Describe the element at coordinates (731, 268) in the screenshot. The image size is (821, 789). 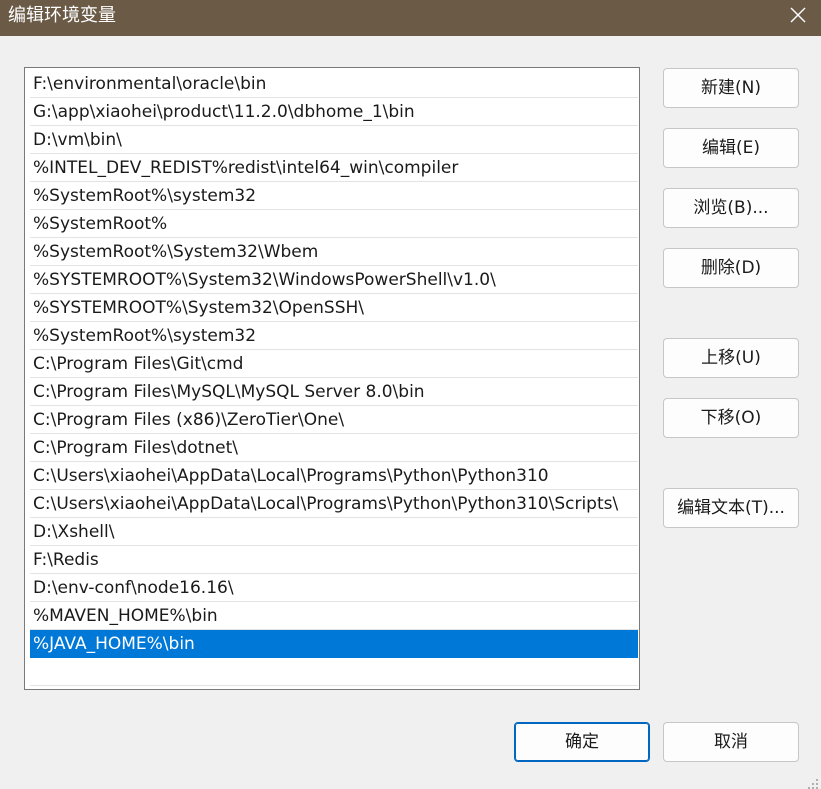
I see `delete-button: 删除(D)` at that location.